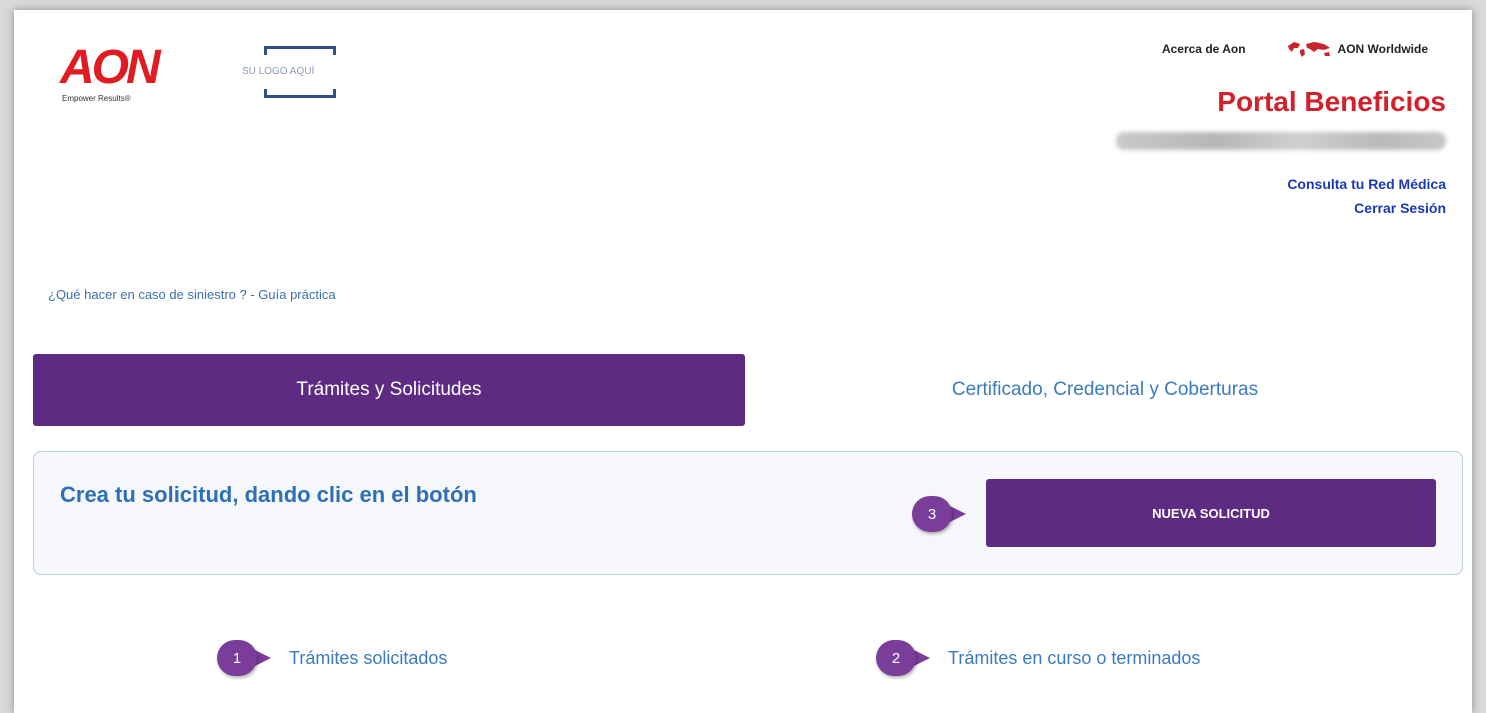  I want to click on about-aon-link: Acerca de Aon, so click(1204, 49).